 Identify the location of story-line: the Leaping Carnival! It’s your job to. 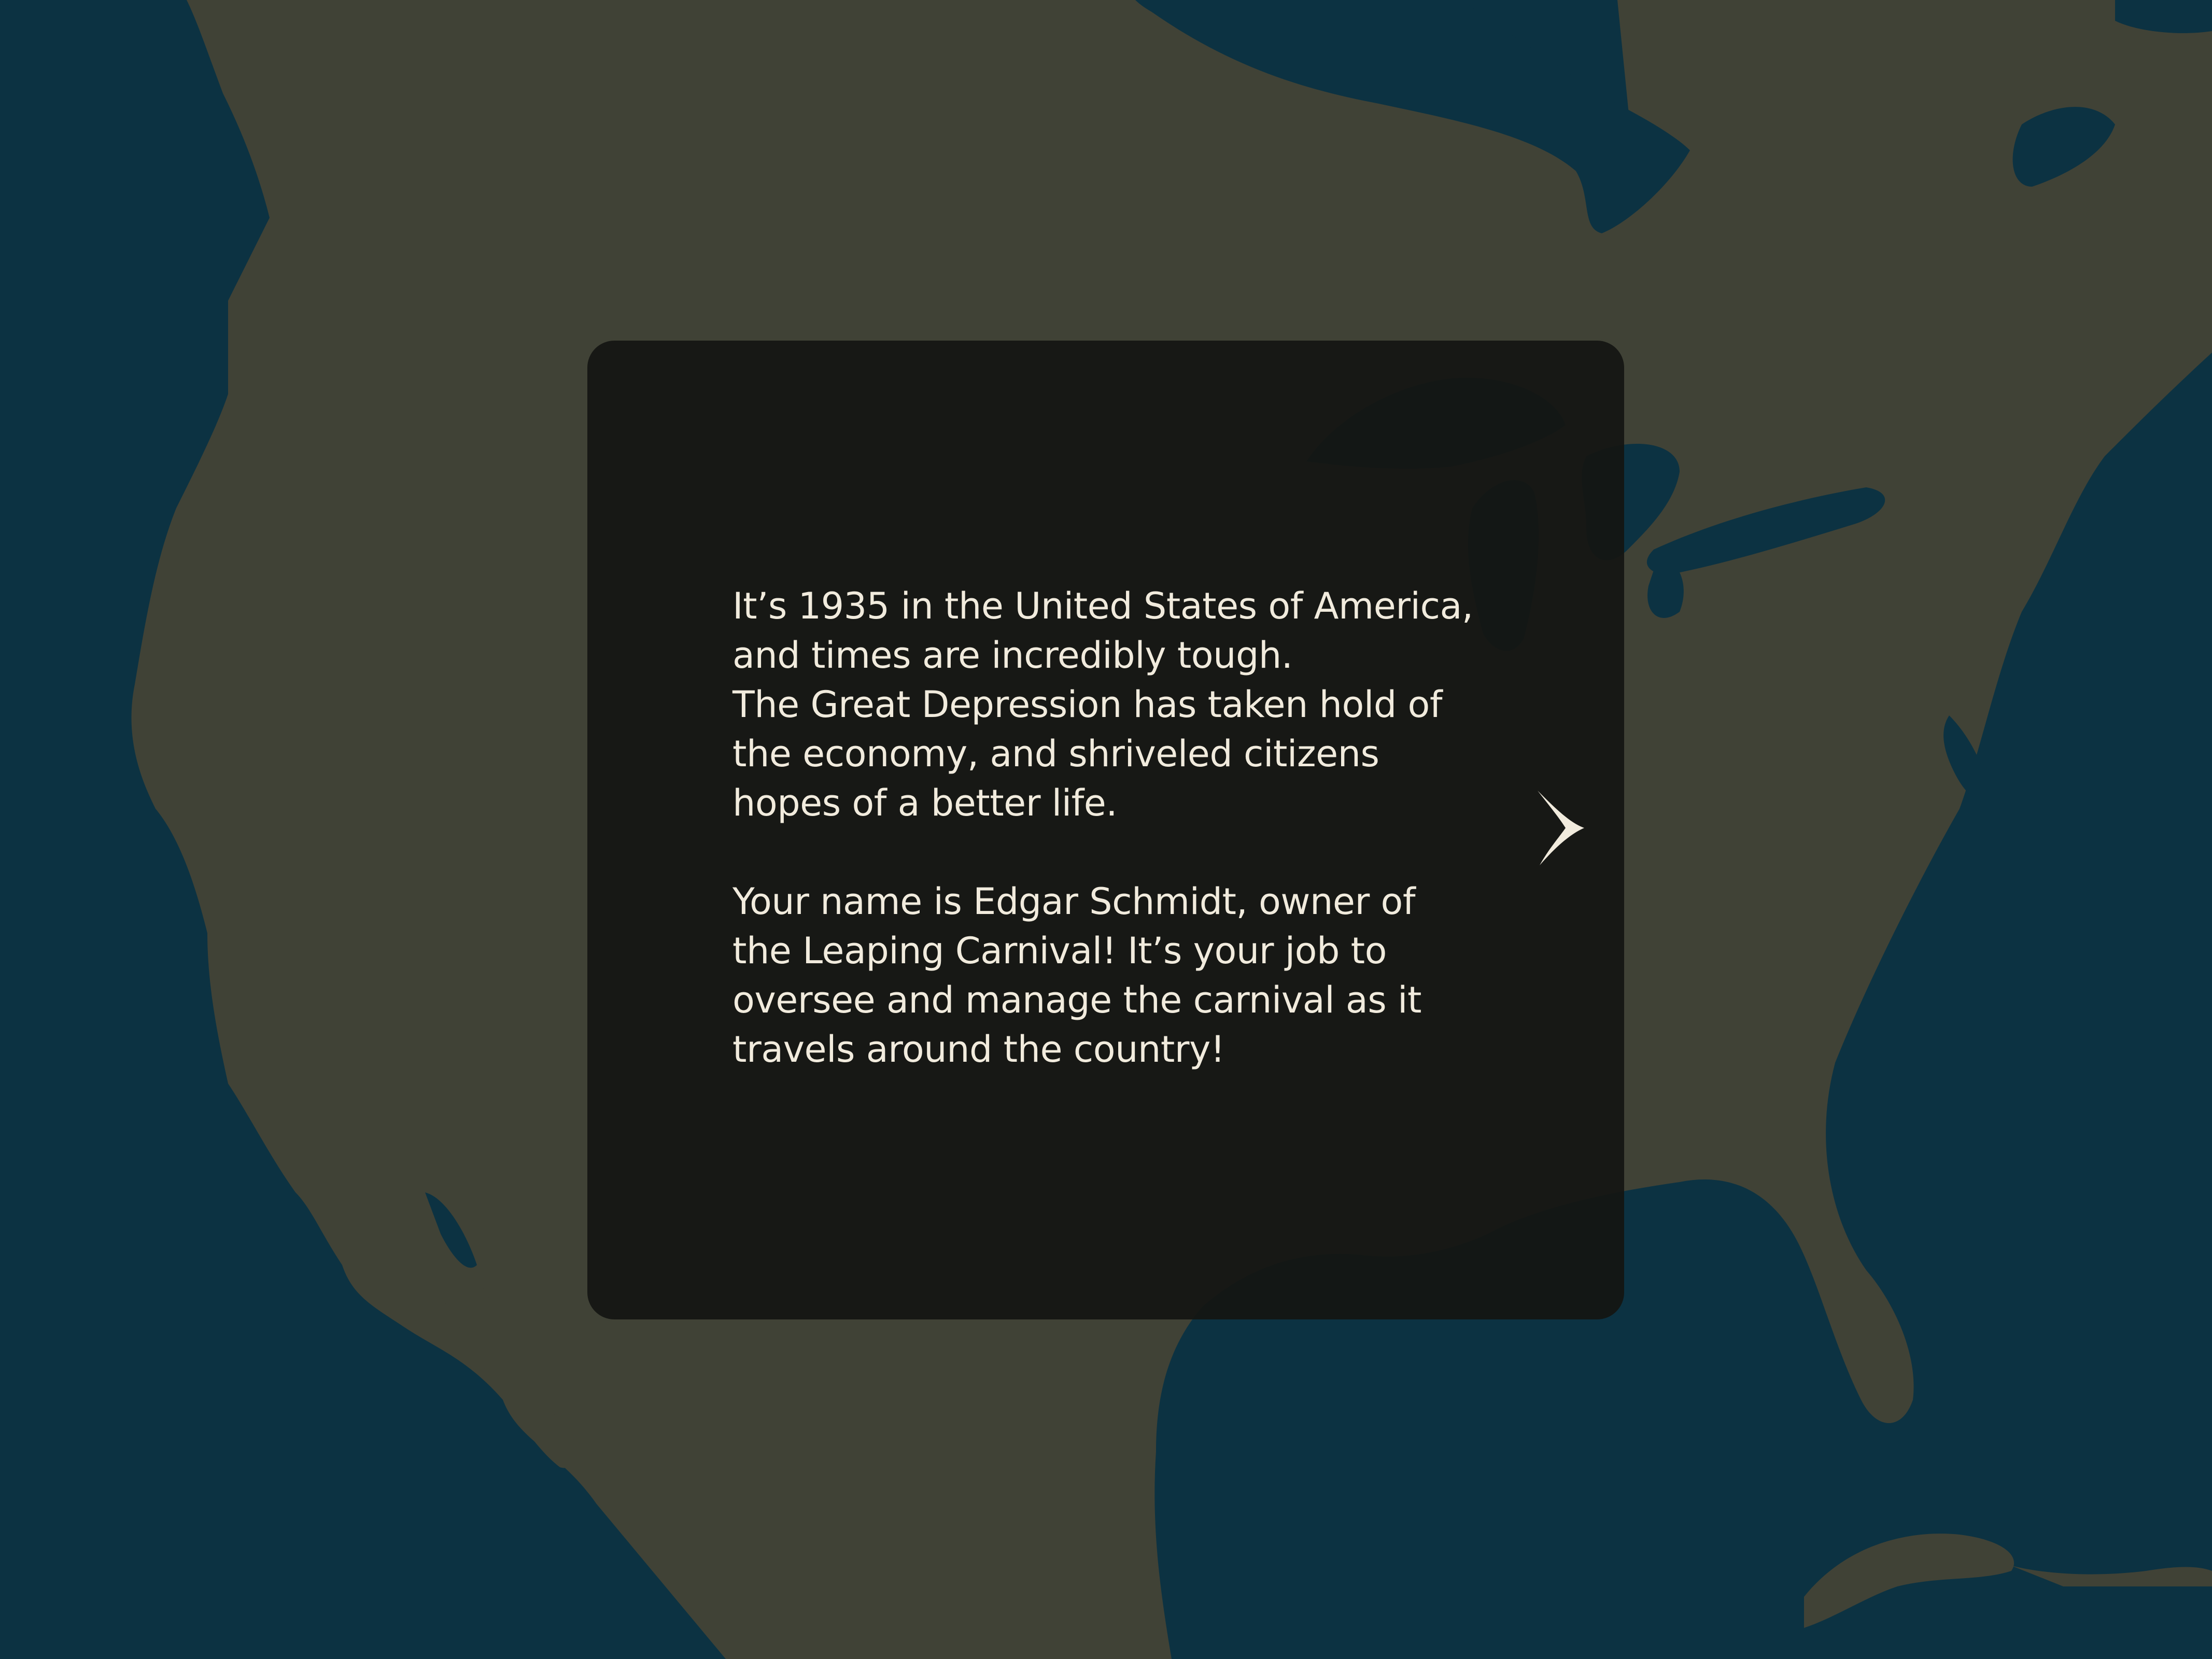
(1059, 951).